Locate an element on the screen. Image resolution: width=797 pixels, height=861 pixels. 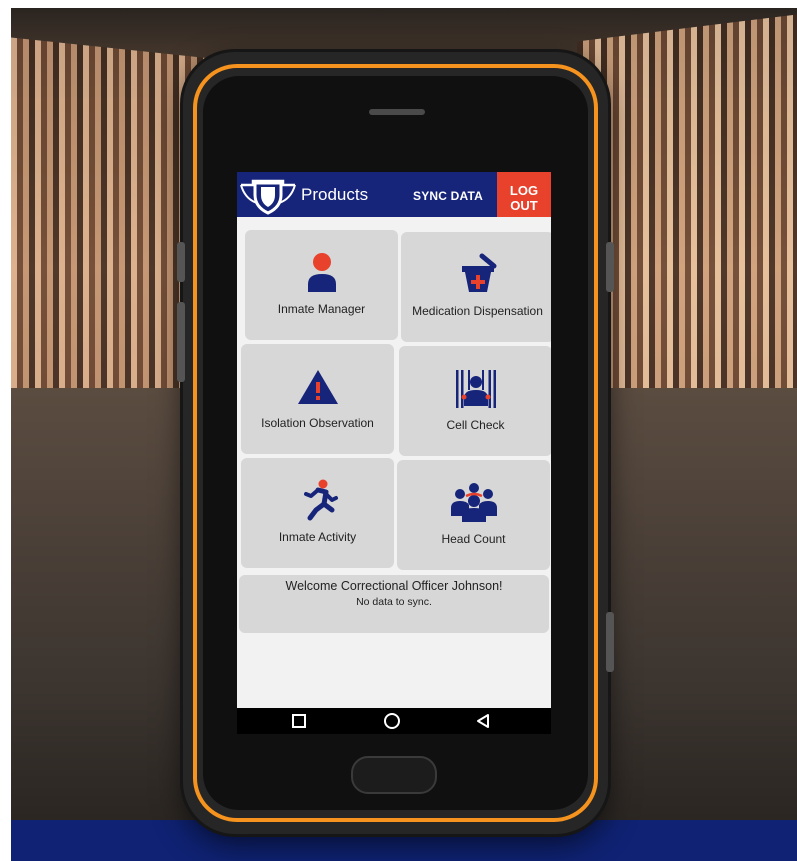
tile-inmate-activity: Inmate Activity is located at coordinates (317, 513).